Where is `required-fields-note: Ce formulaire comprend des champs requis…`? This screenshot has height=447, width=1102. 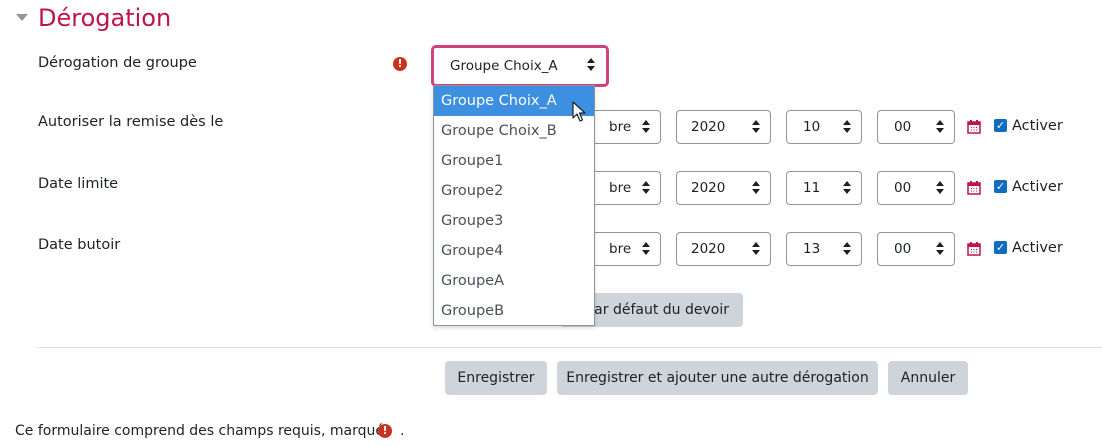
required-fields-note: Ce formulaire comprend des champs requis… is located at coordinates (203, 431).